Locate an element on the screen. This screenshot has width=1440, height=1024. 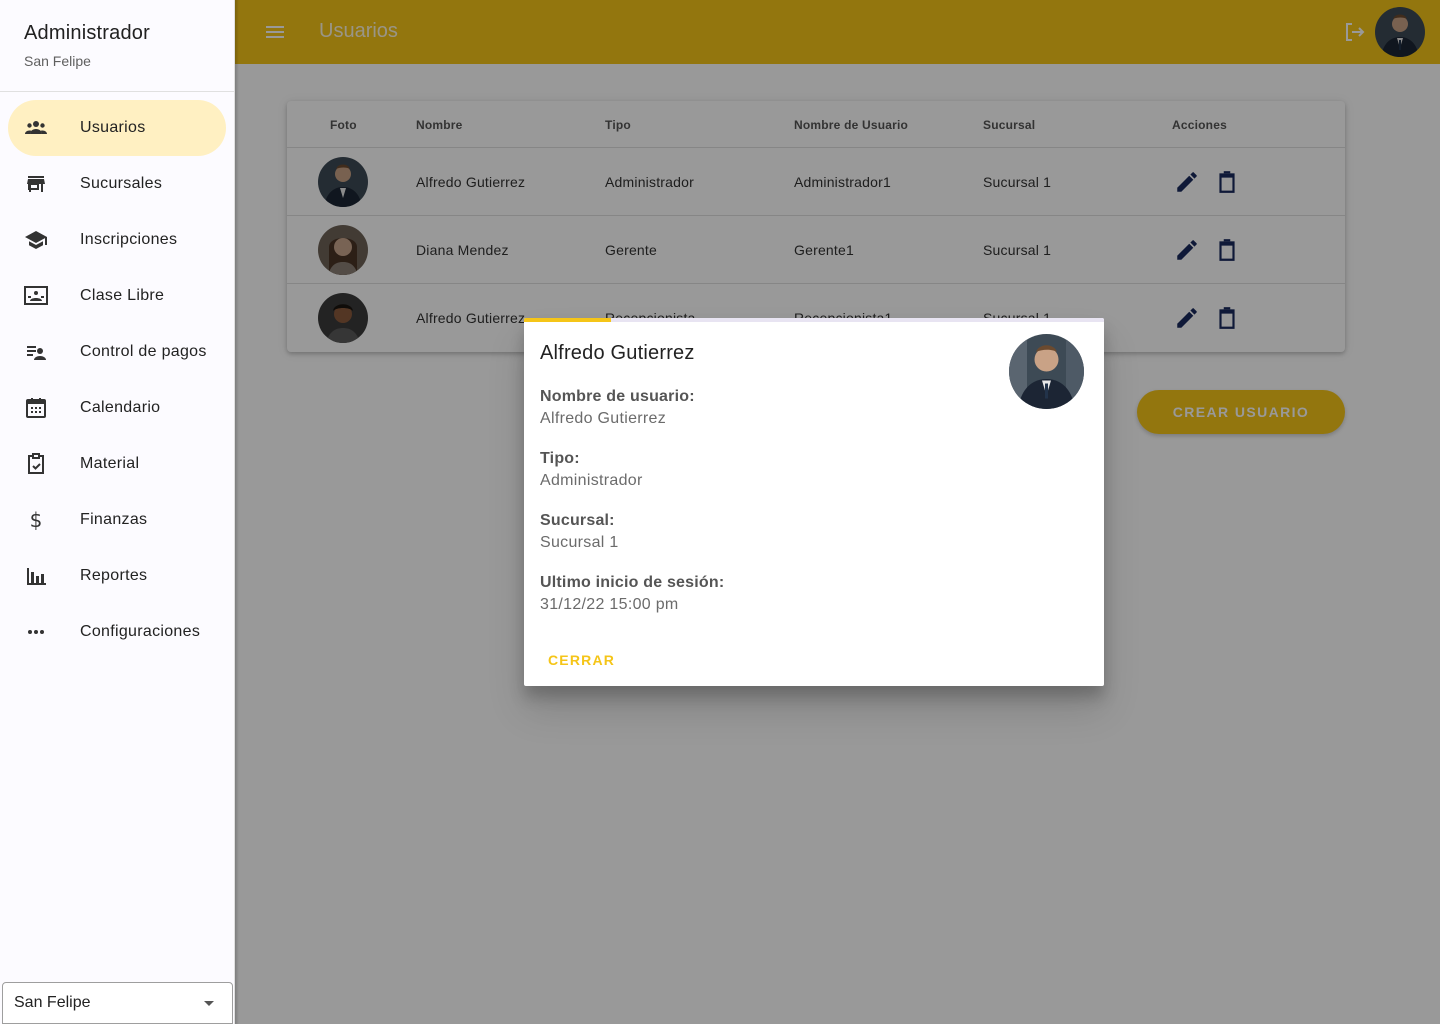
sidebar-item-inscripciones: Inscripciones is located at coordinates (117, 240).